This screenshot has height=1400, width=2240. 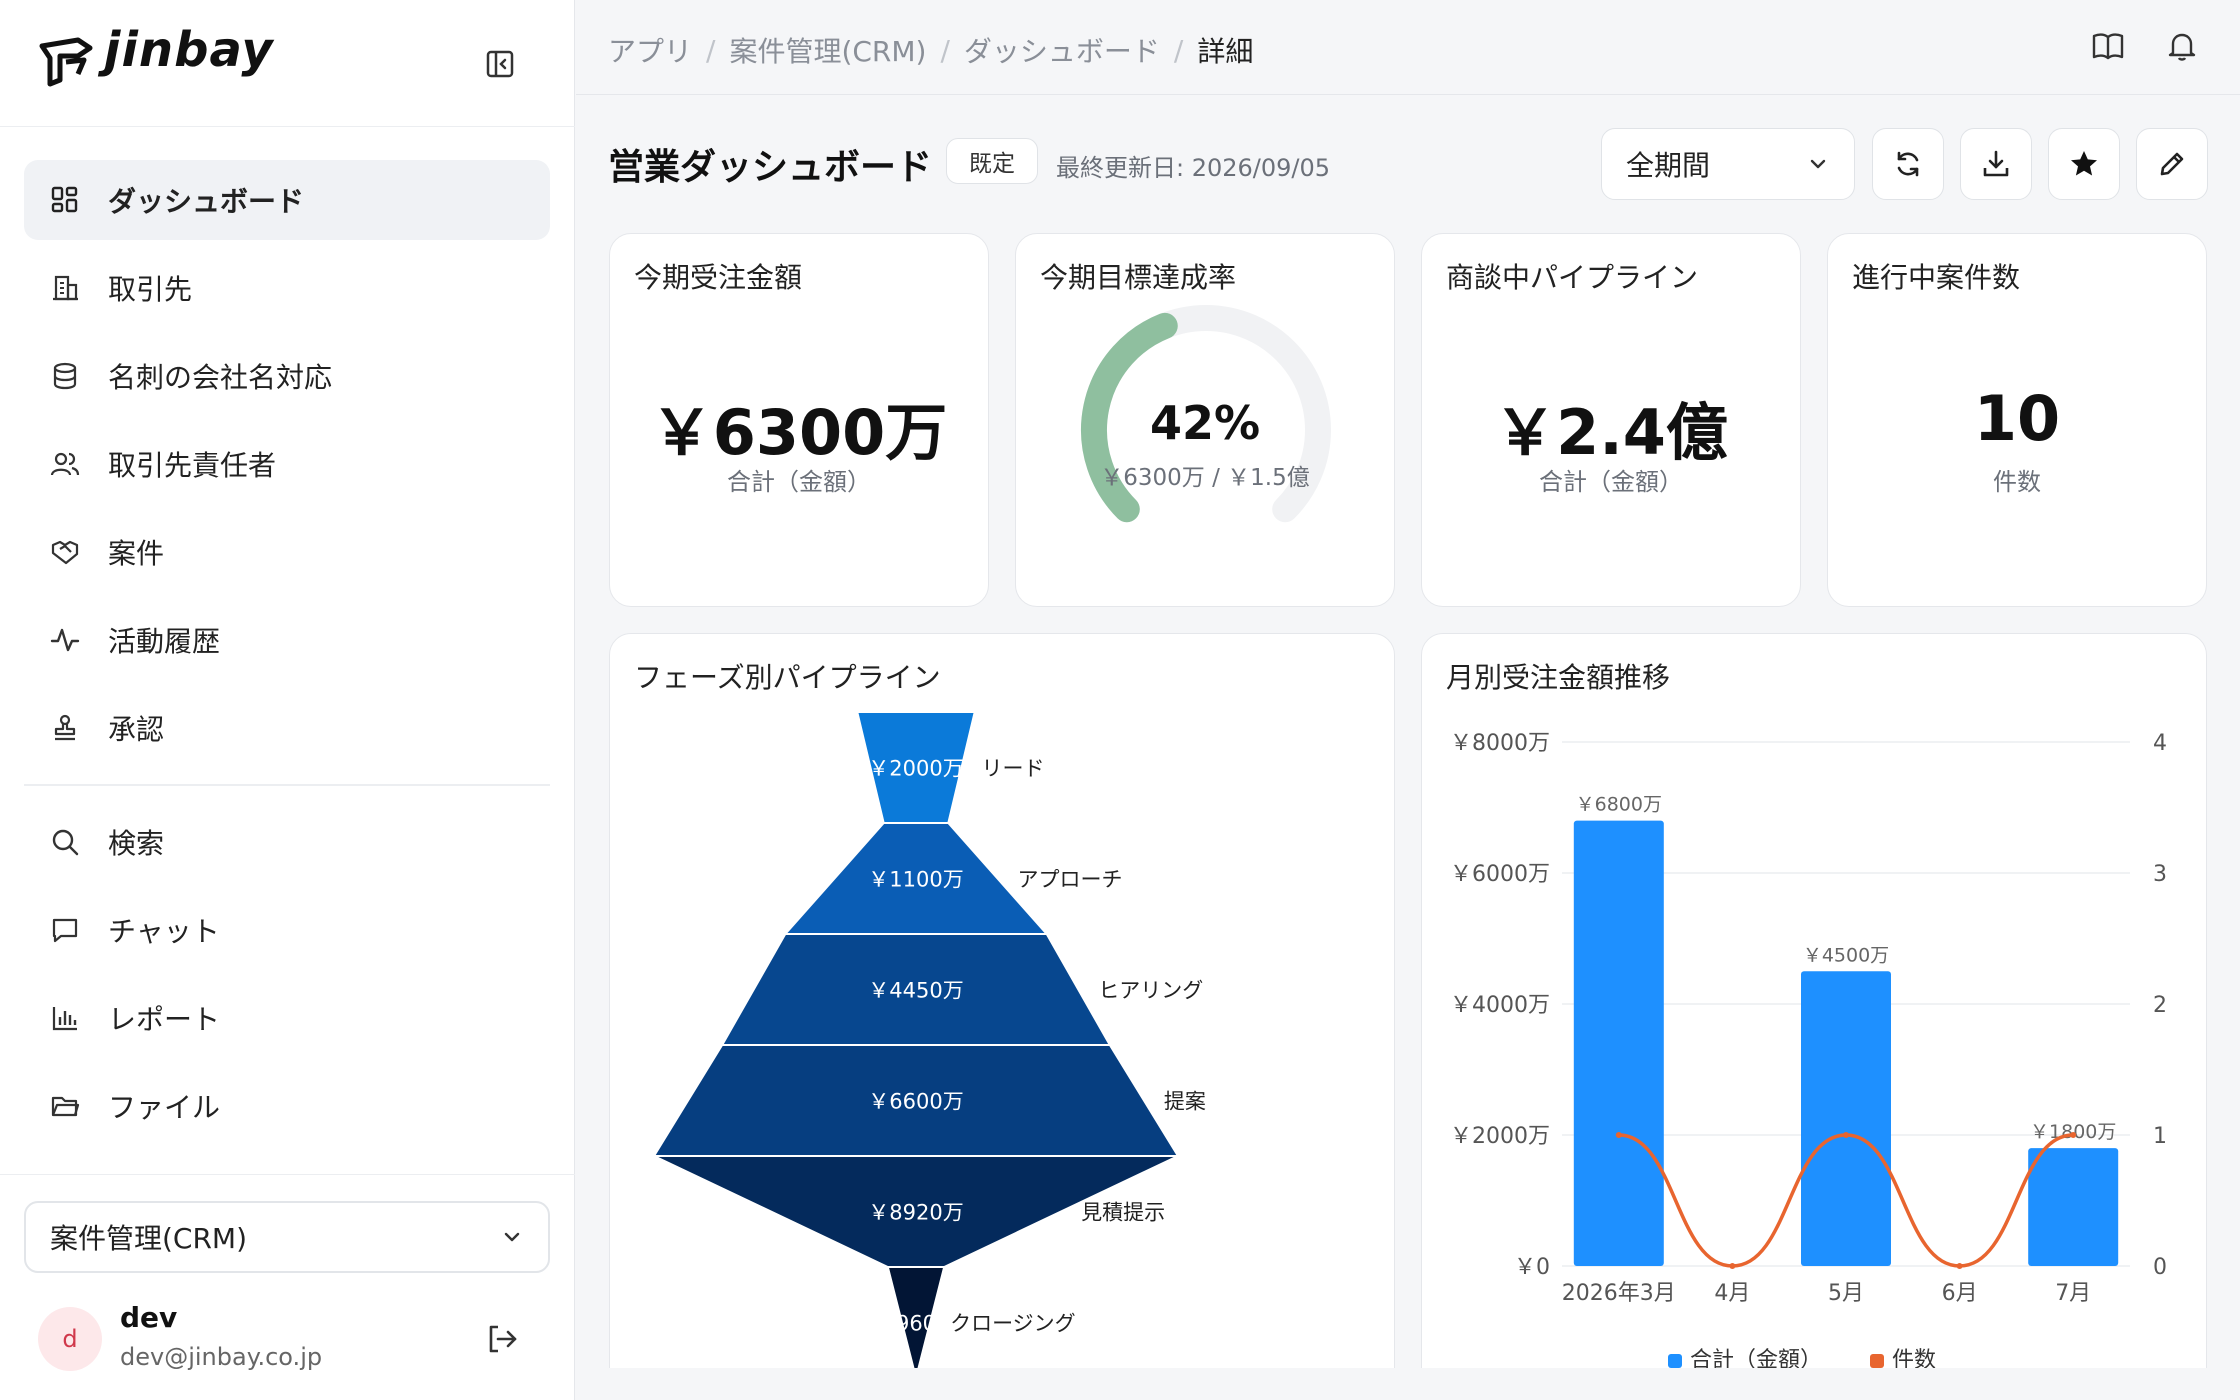 What do you see at coordinates (1500, 743) in the screenshot?
I see `y-axis-left-tick: ￥8000万` at bounding box center [1500, 743].